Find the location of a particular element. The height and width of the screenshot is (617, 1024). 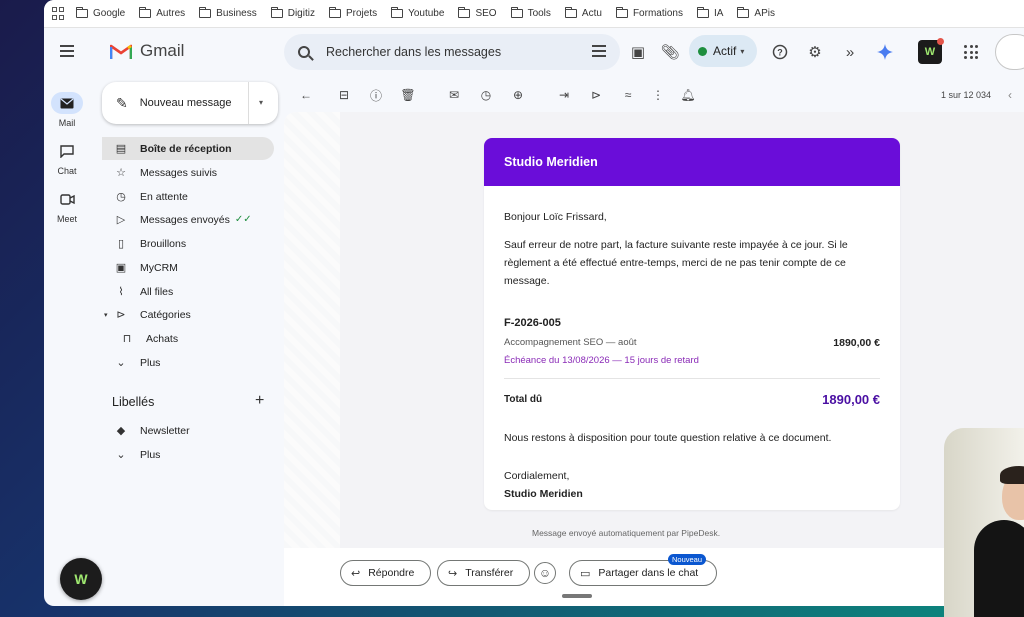

bookmark-seo: SEO is located at coordinates (477, 13).